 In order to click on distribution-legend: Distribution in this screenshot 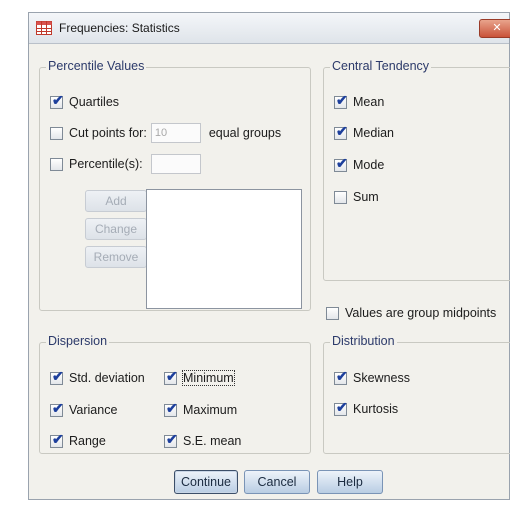, I will do `click(363, 341)`.